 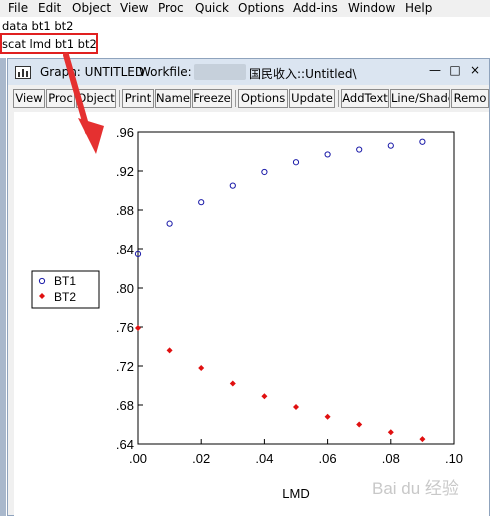 What do you see at coordinates (420, 98) in the screenshot?
I see `toolbar-lineshade-button: Line/Shade` at bounding box center [420, 98].